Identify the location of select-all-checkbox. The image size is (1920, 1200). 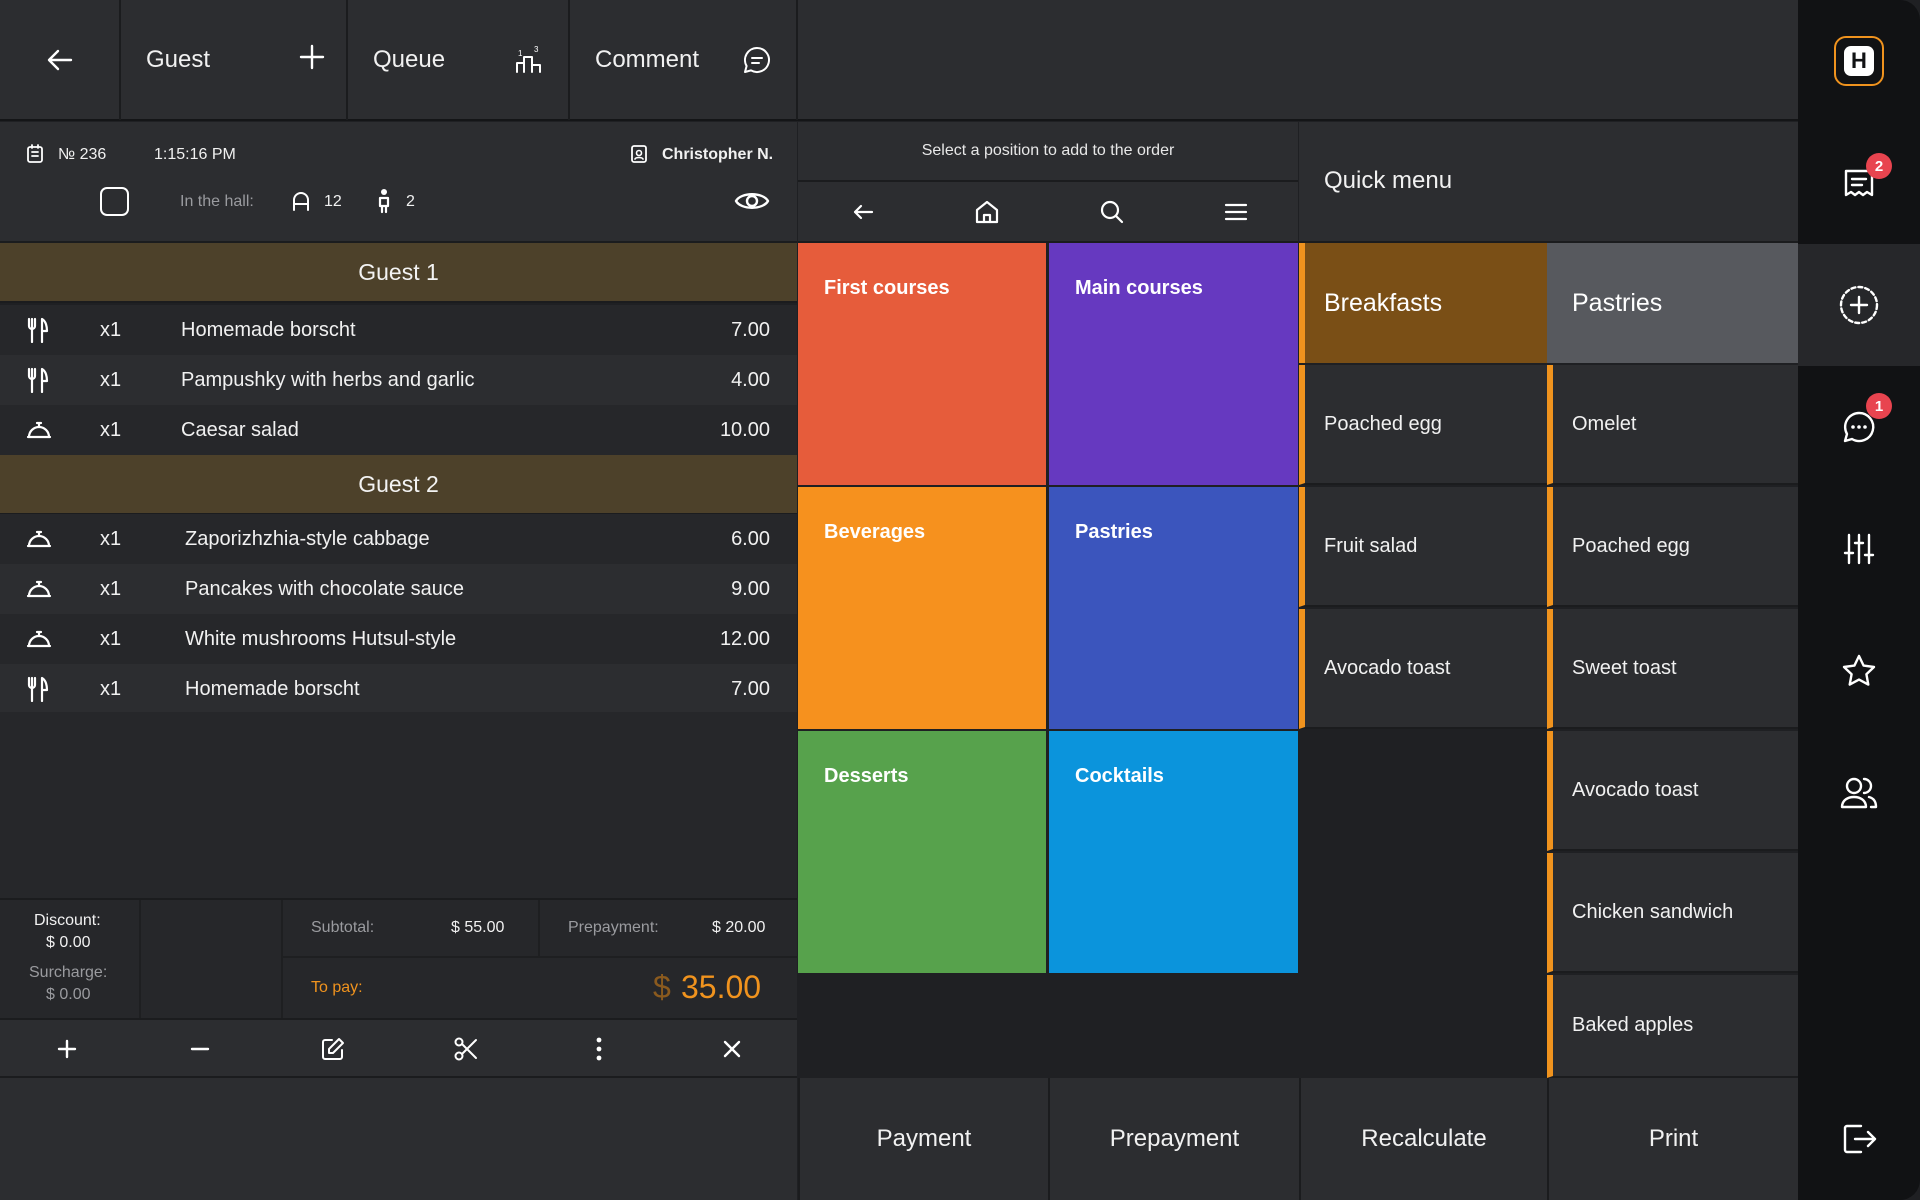
(114, 201).